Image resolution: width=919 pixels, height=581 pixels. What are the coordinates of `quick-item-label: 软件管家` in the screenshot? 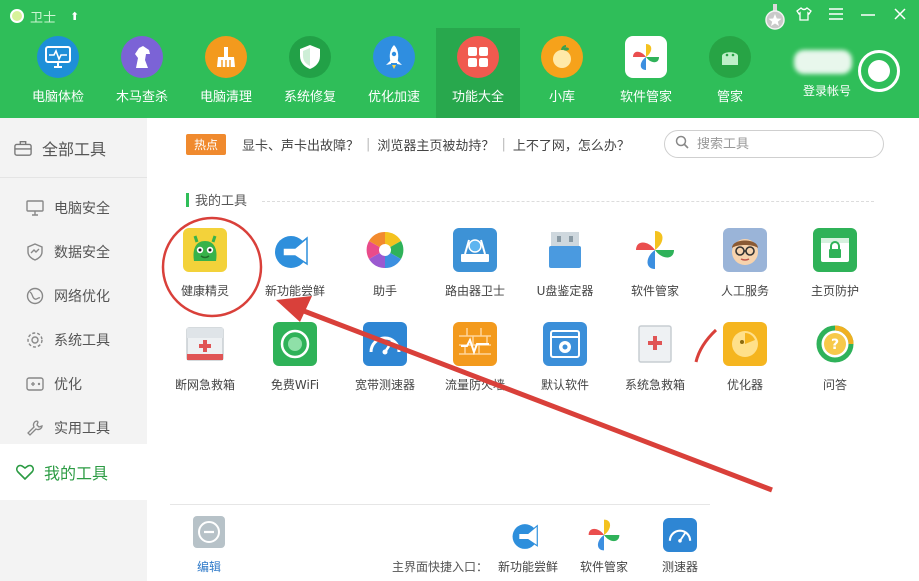 It's located at (603, 567).